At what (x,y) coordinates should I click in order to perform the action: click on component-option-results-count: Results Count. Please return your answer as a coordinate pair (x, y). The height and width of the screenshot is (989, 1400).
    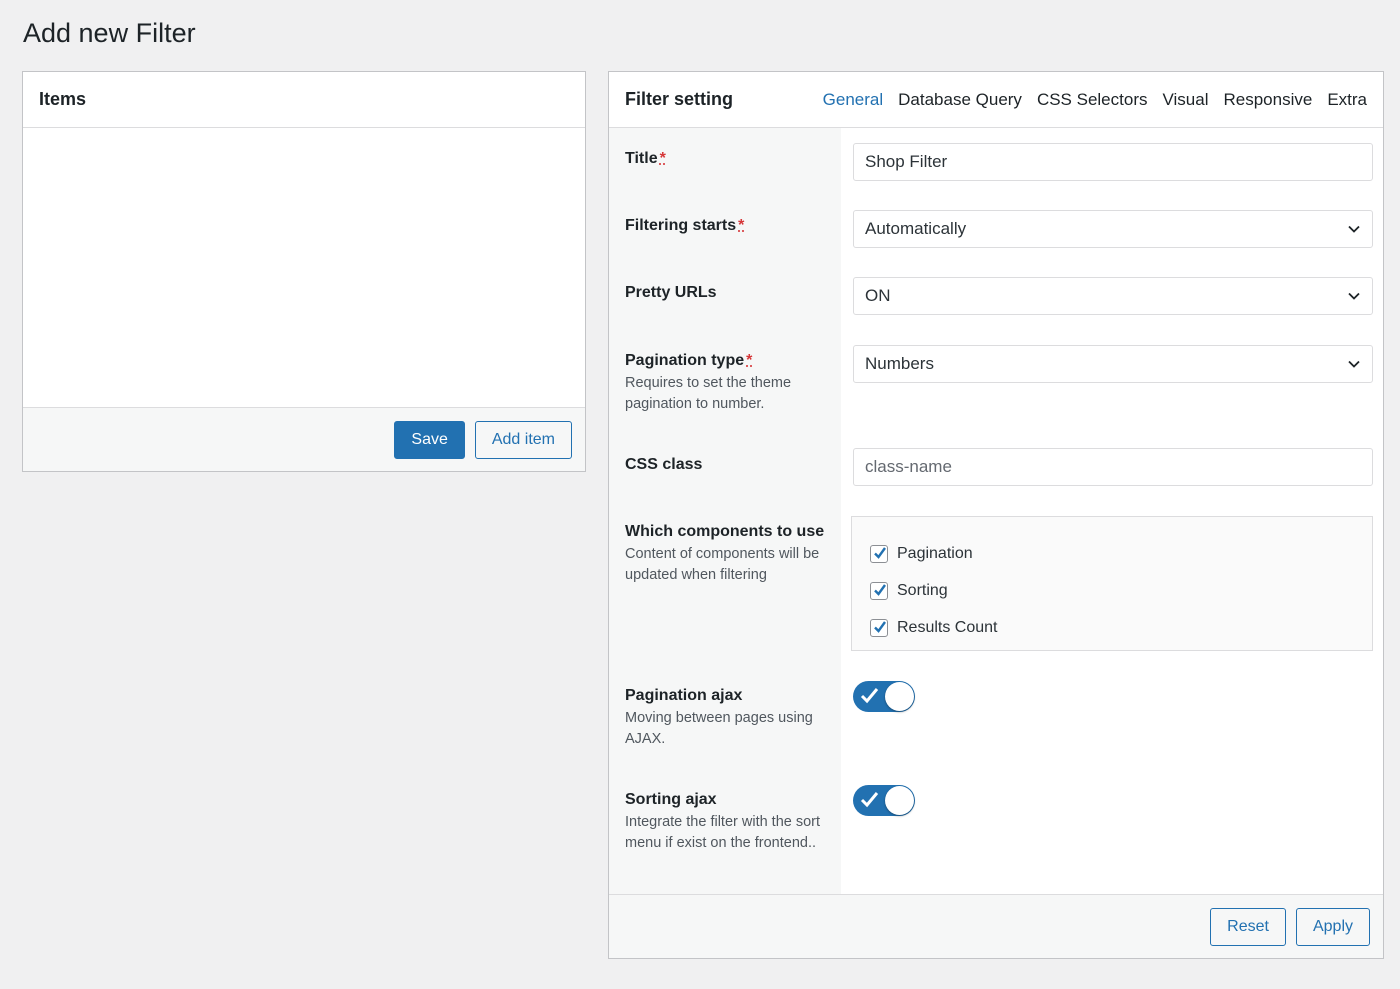
    Looking at the image, I should click on (1121, 627).